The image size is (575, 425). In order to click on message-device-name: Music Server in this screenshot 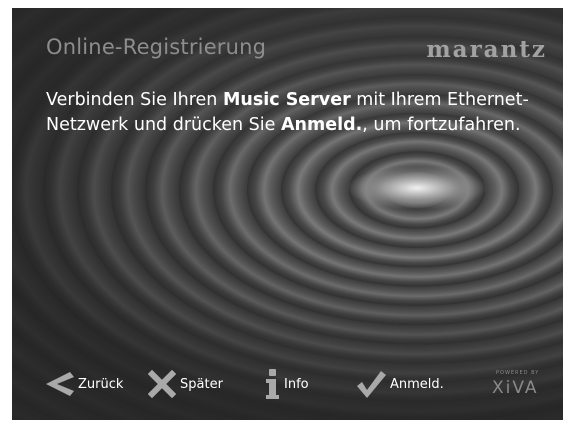, I will do `click(286, 100)`.